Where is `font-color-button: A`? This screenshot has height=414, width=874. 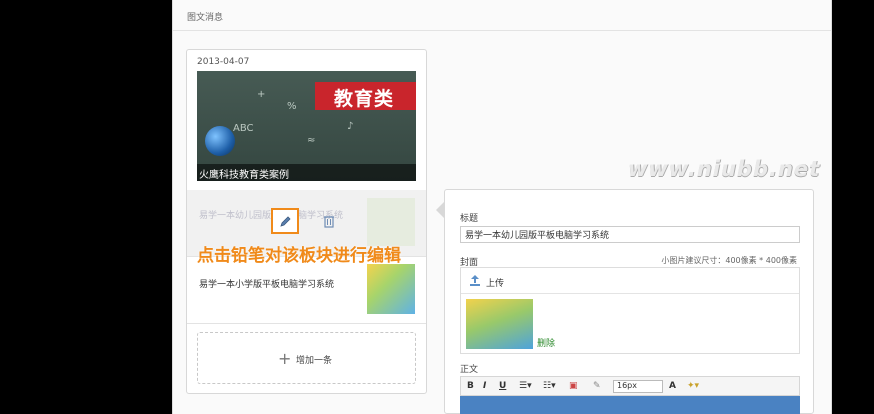
font-color-button: A is located at coordinates (672, 386).